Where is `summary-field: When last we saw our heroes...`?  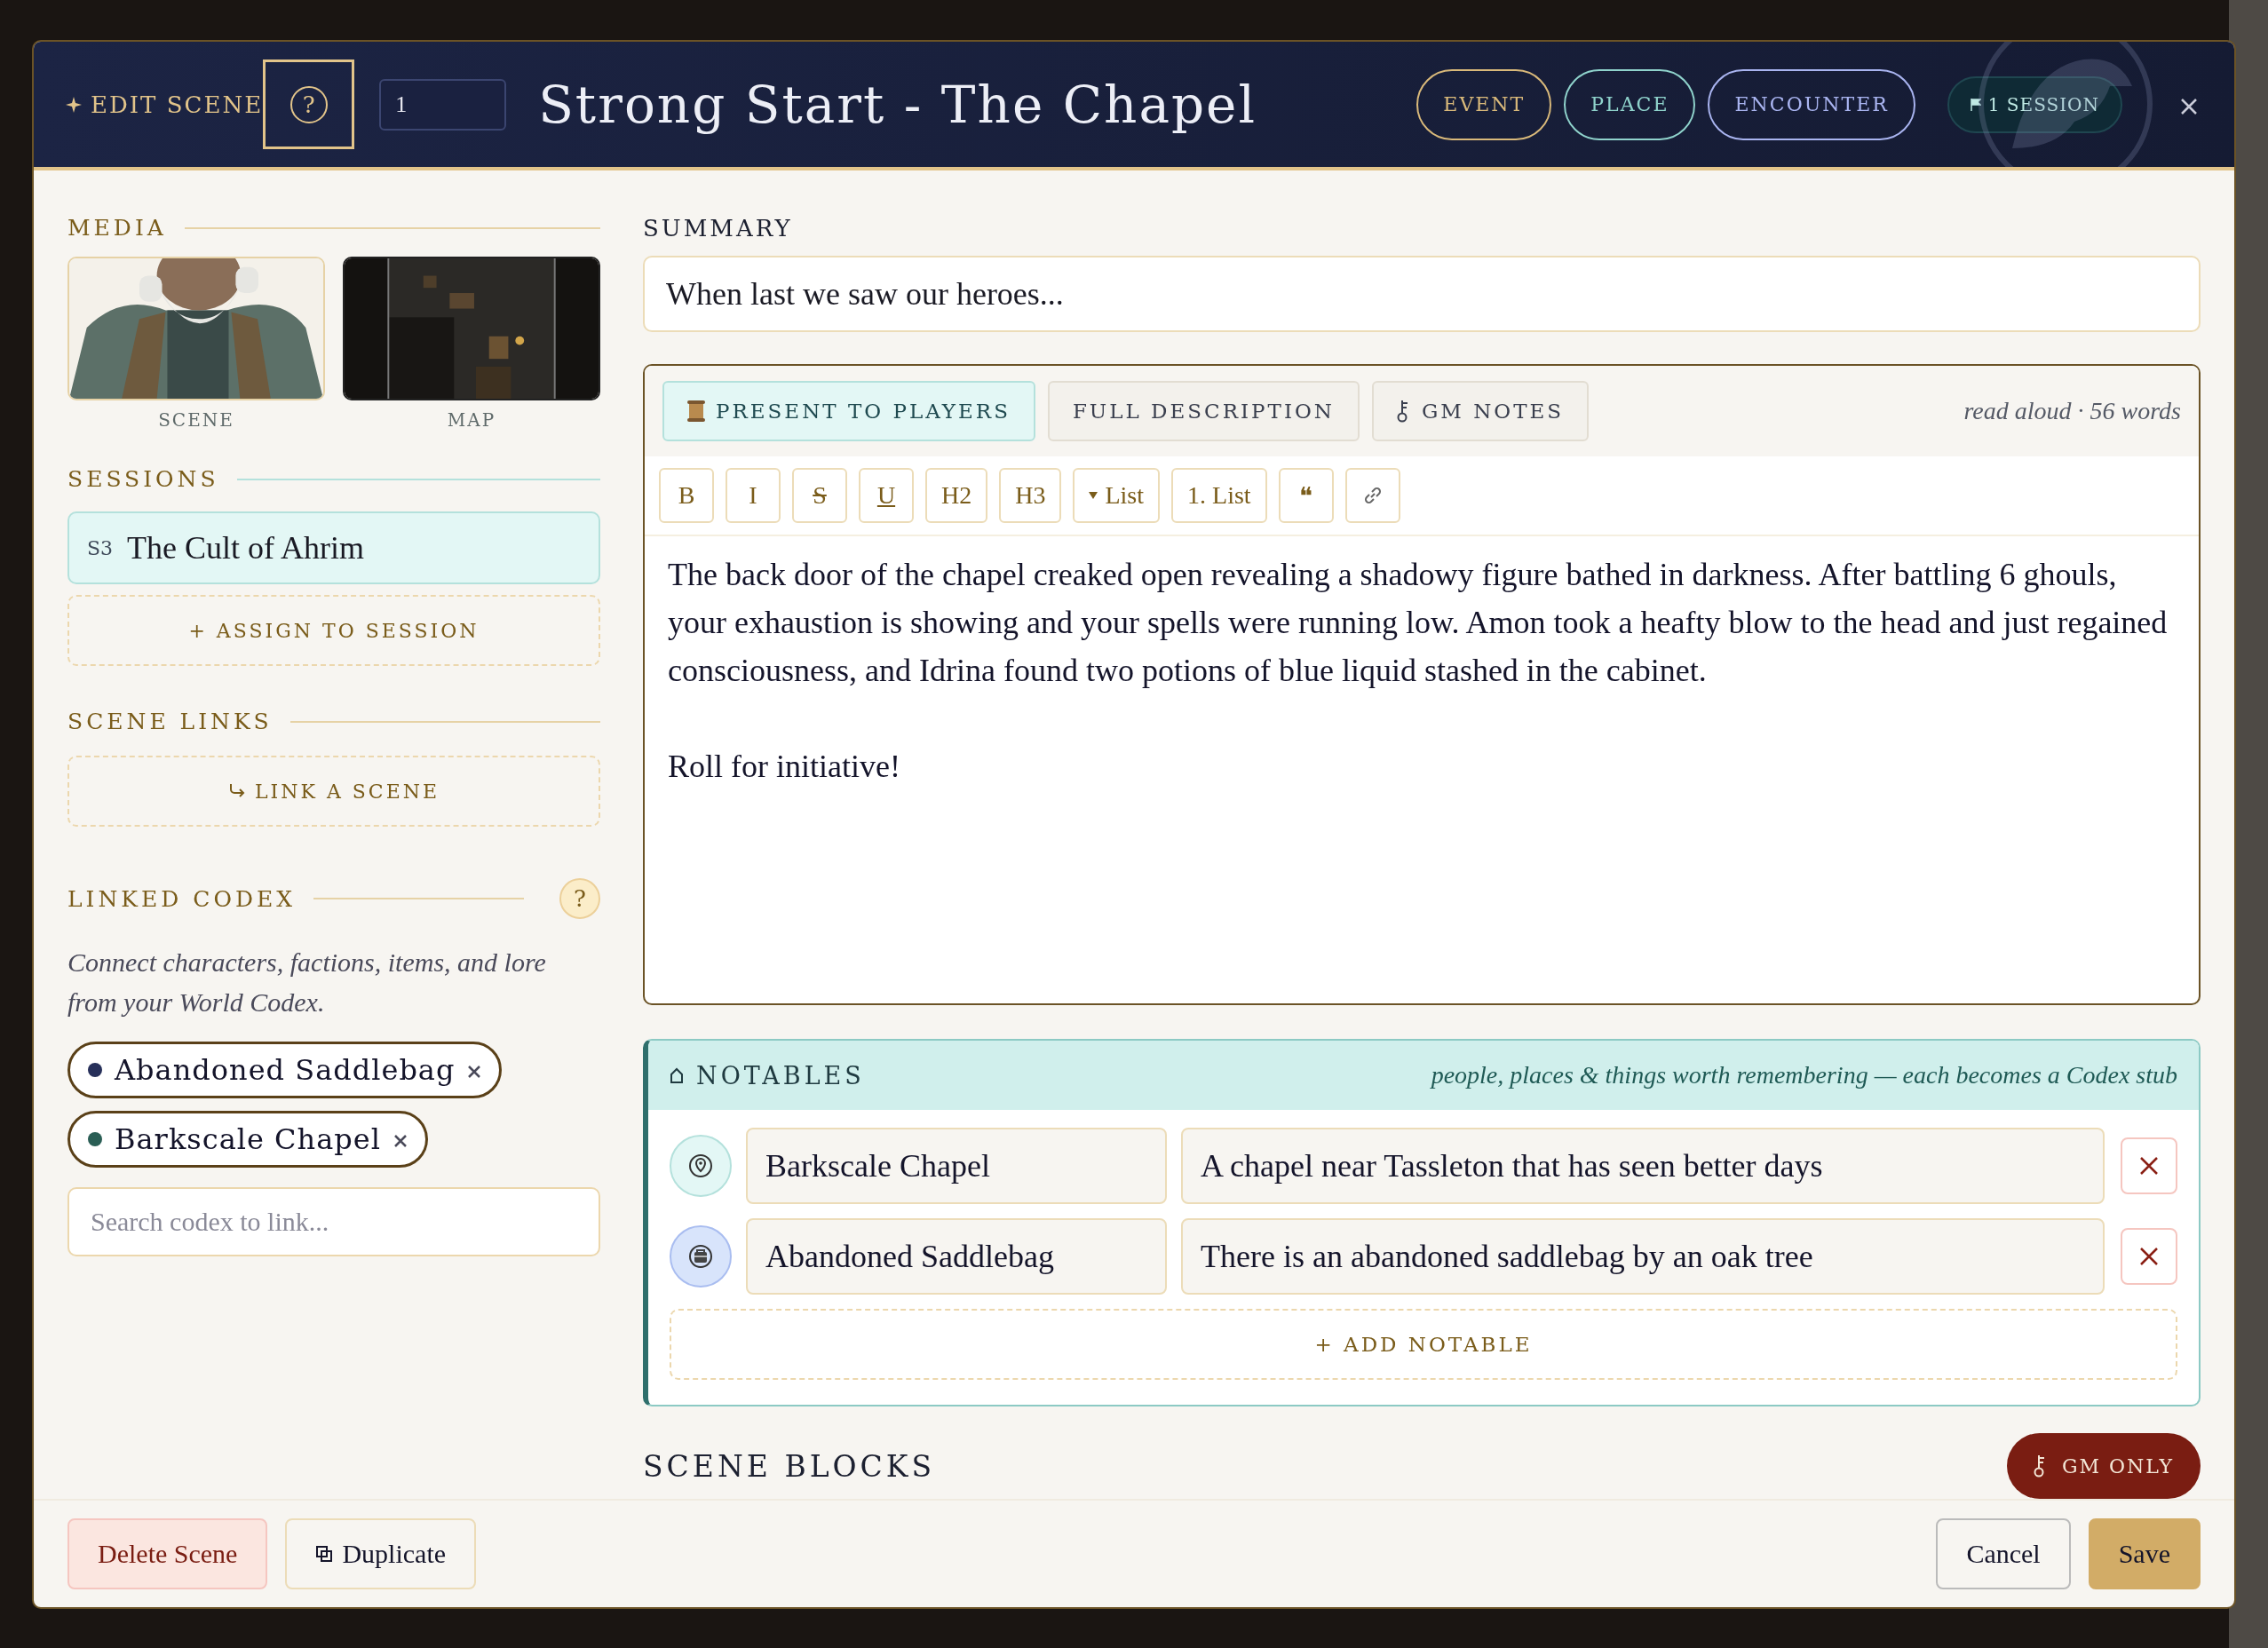
summary-field: When last we saw our heroes... is located at coordinates (1422, 294).